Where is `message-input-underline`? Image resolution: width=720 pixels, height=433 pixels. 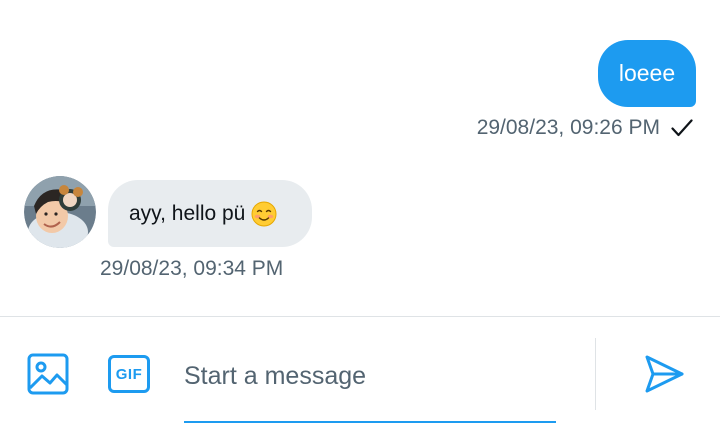
message-input-underline is located at coordinates (370, 422).